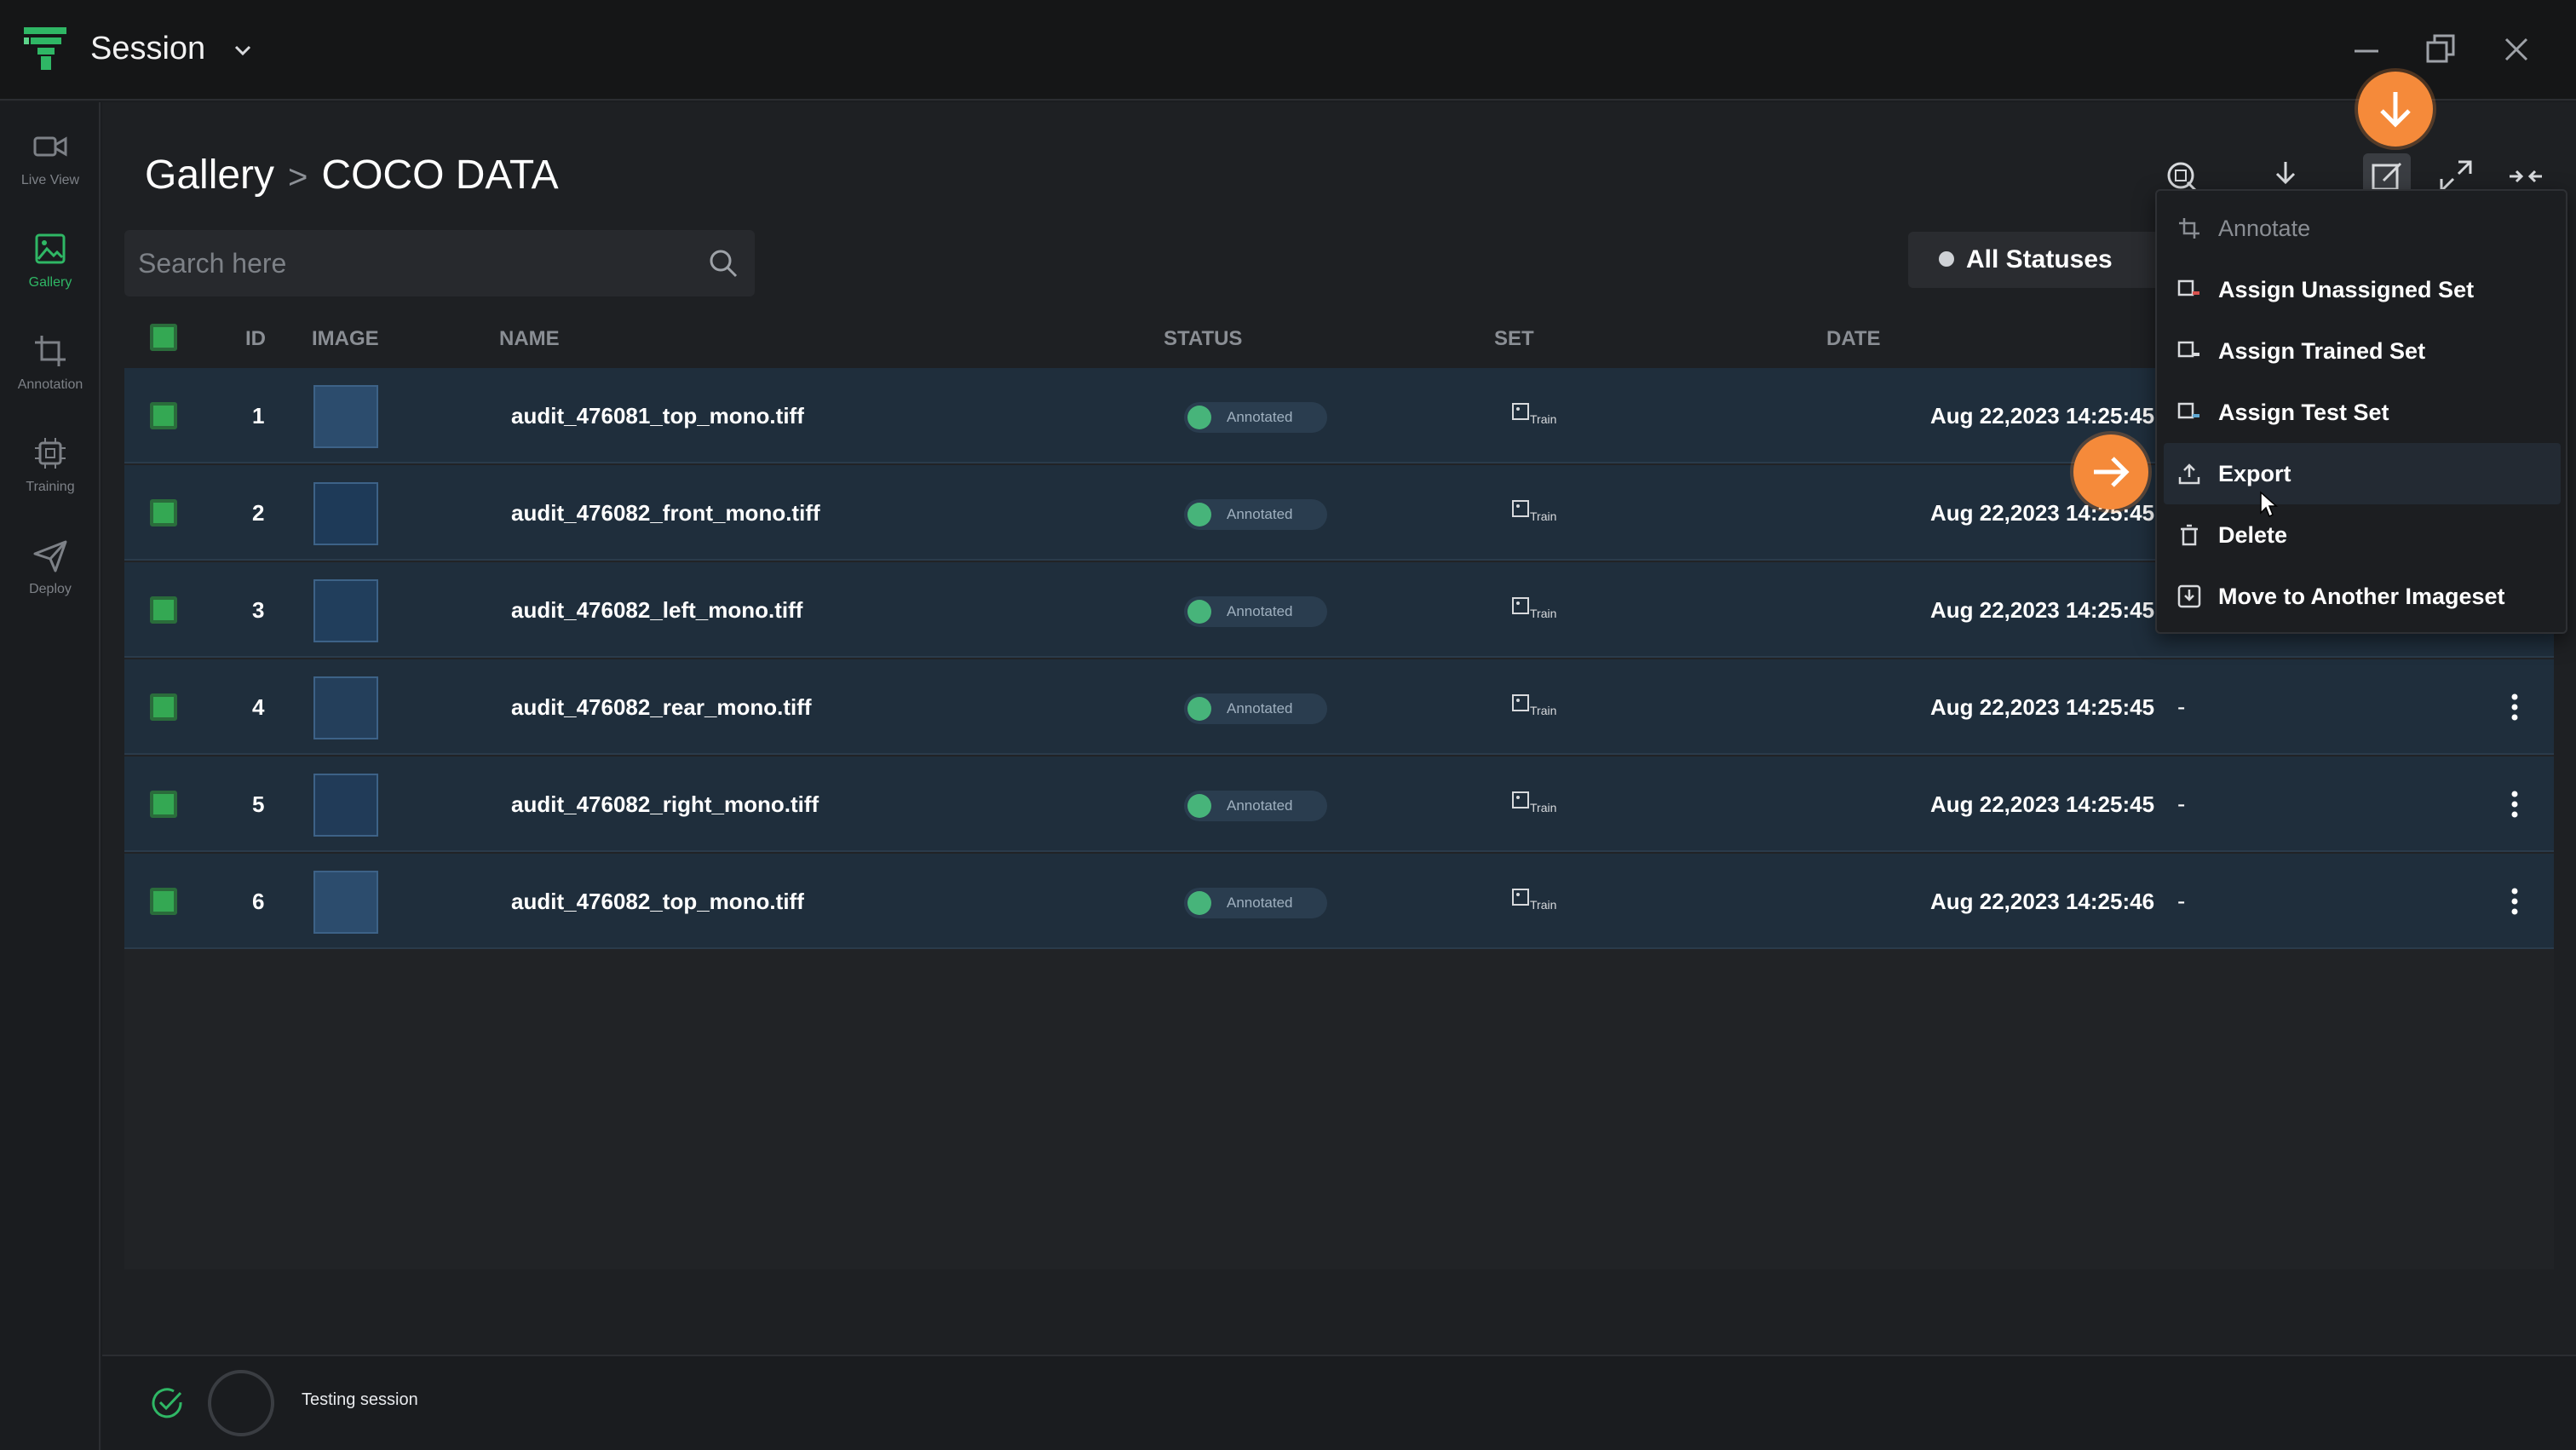  What do you see at coordinates (657, 610) in the screenshot?
I see `row-name: audit_476082_left_mono.tiff` at bounding box center [657, 610].